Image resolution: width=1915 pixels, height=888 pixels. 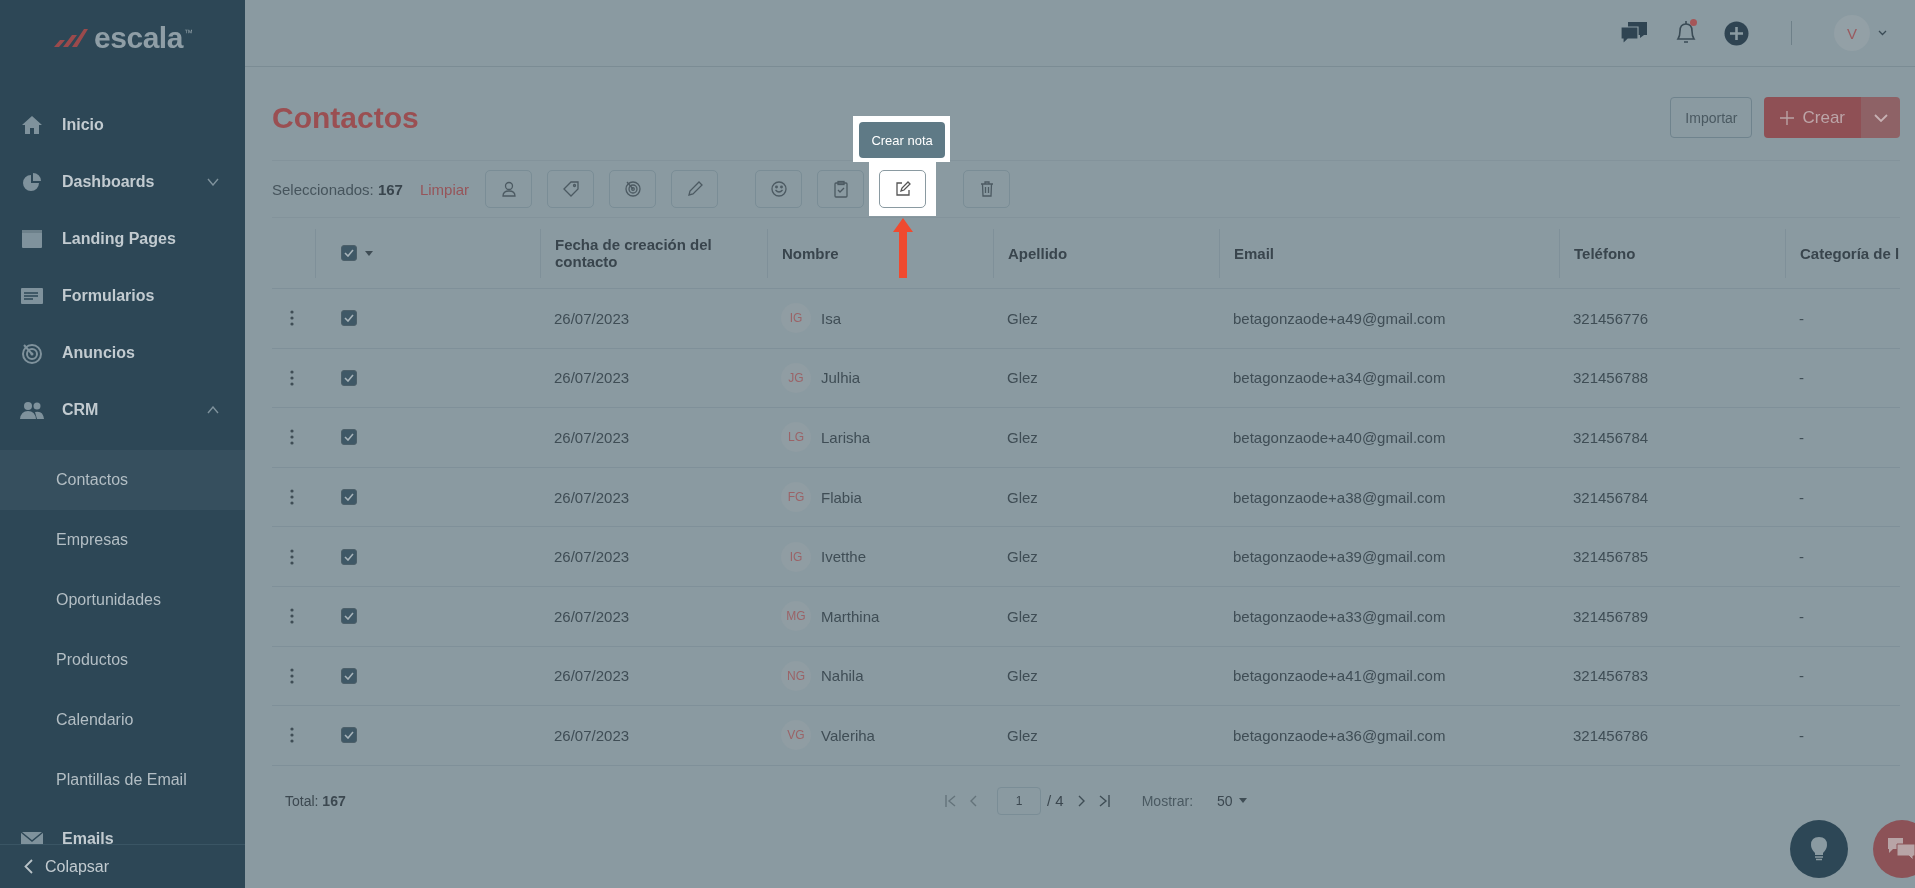 What do you see at coordinates (633, 189) in the screenshot?
I see `target-action-button` at bounding box center [633, 189].